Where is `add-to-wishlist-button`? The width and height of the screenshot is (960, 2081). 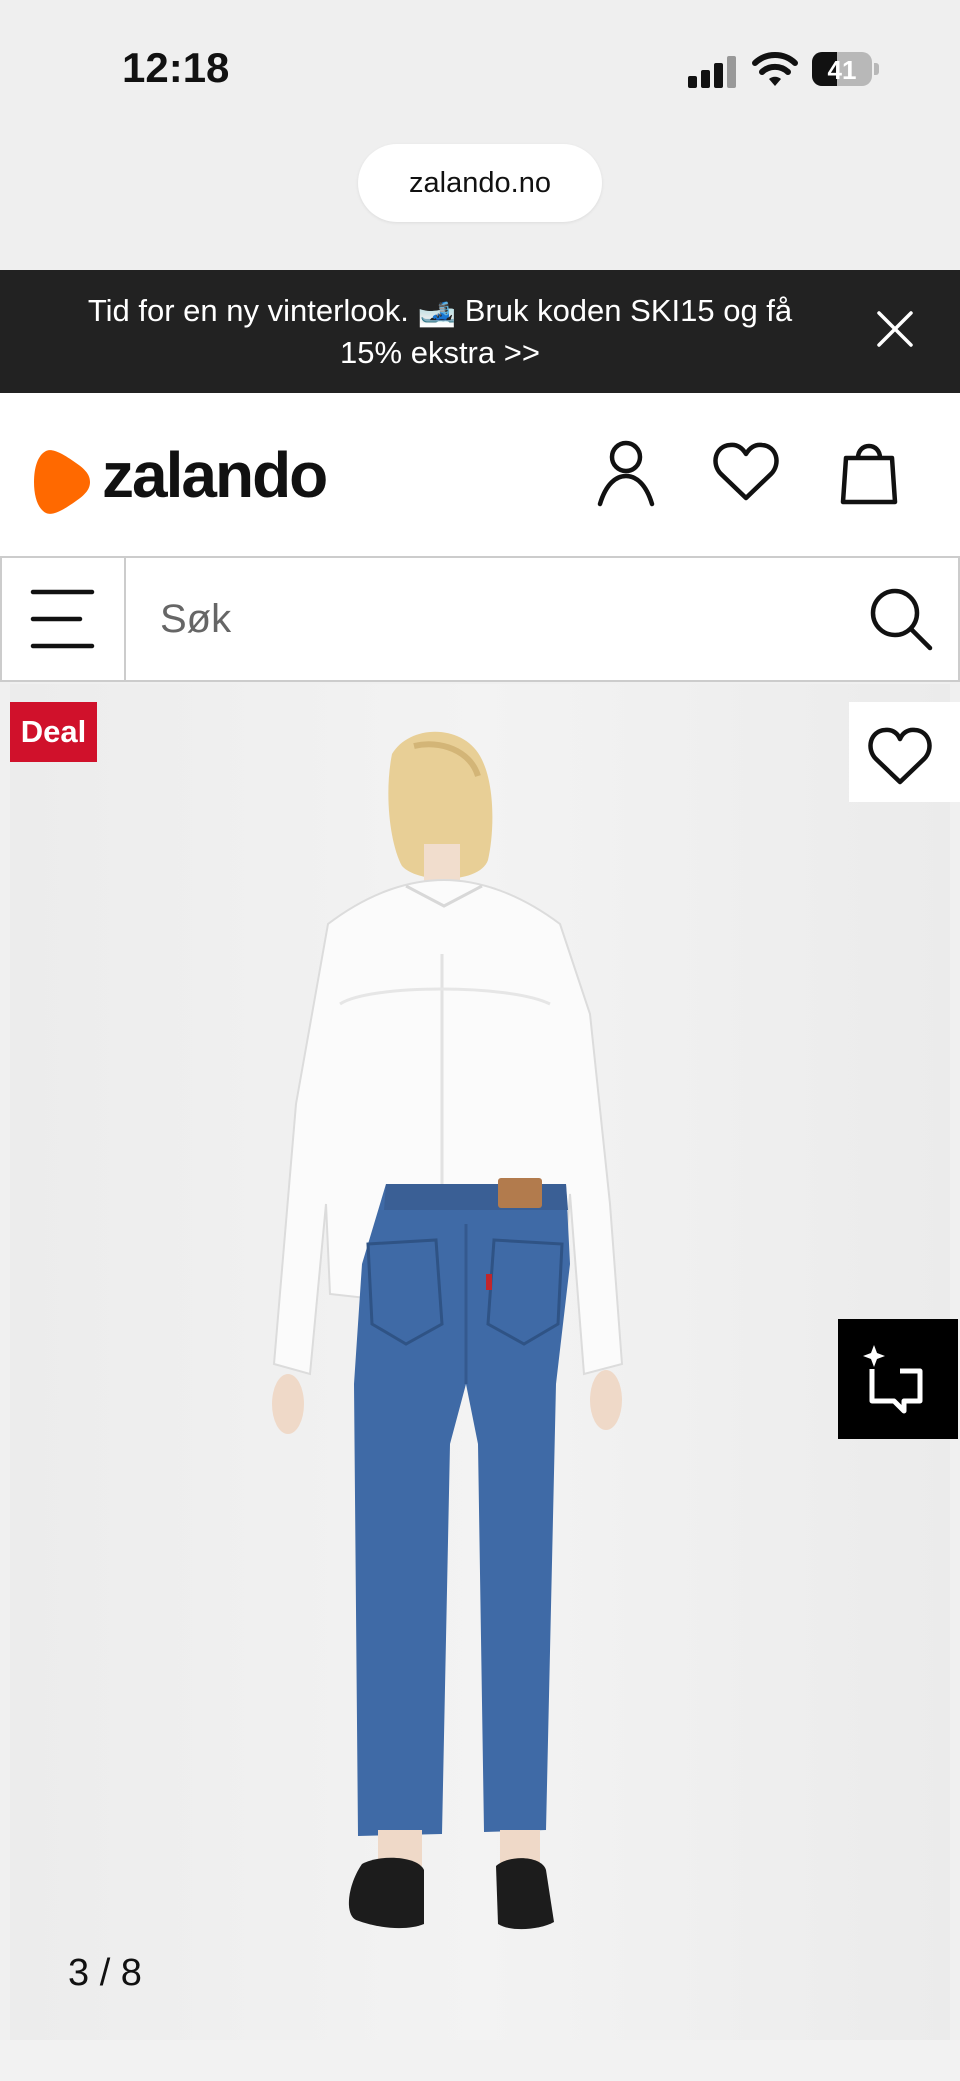 add-to-wishlist-button is located at coordinates (904, 752).